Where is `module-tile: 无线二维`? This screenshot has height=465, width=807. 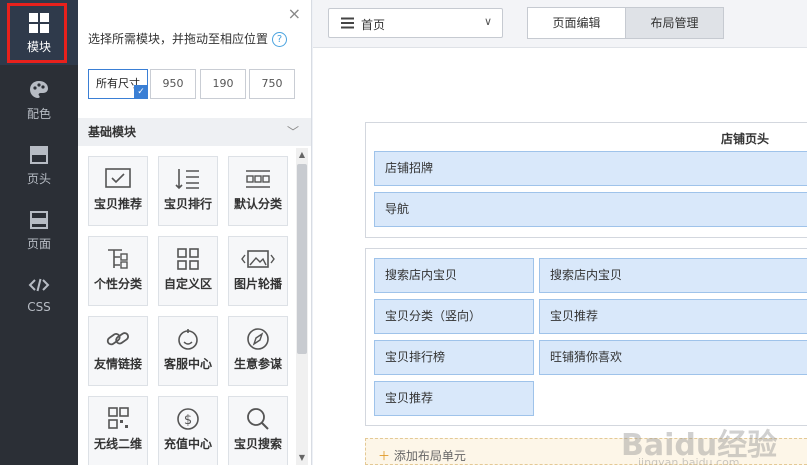 module-tile: 无线二维 is located at coordinates (118, 430).